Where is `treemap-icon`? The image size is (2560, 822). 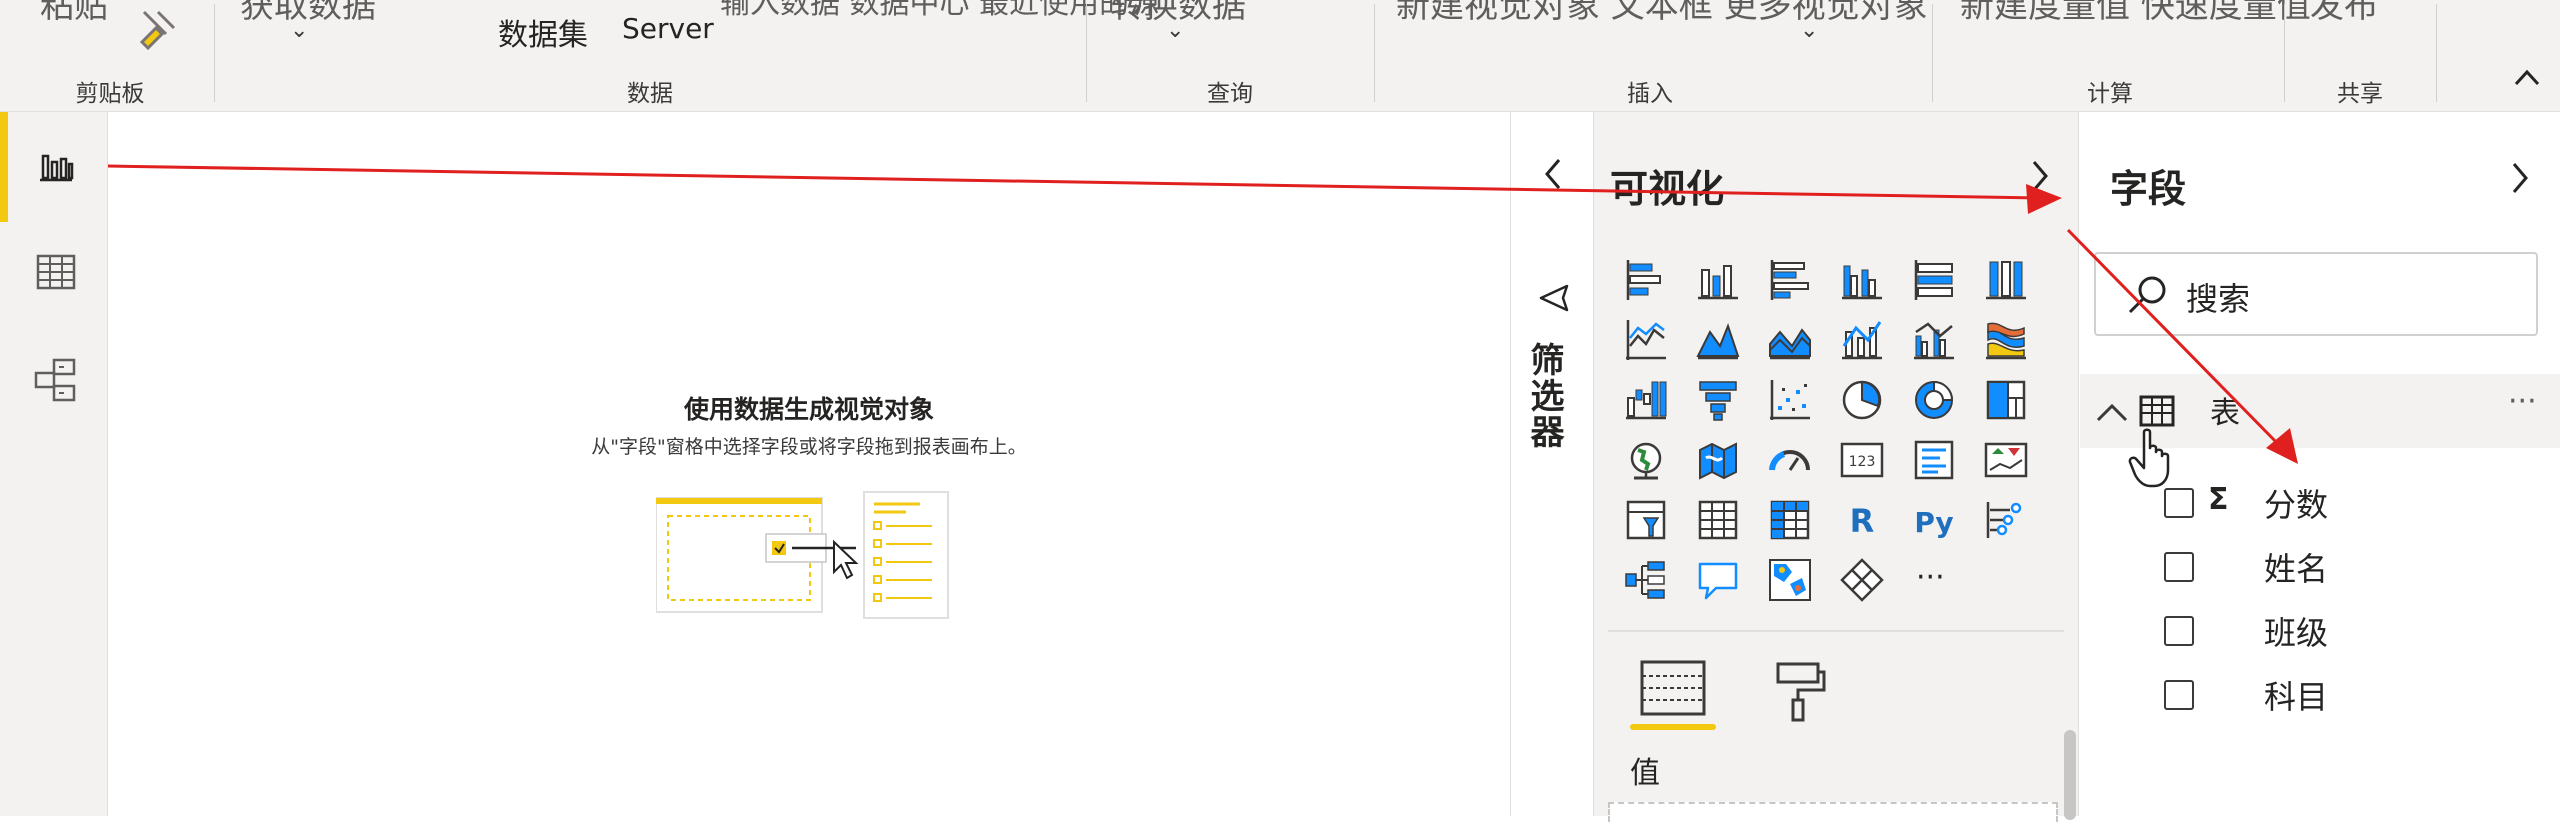
treemap-icon is located at coordinates (2006, 400).